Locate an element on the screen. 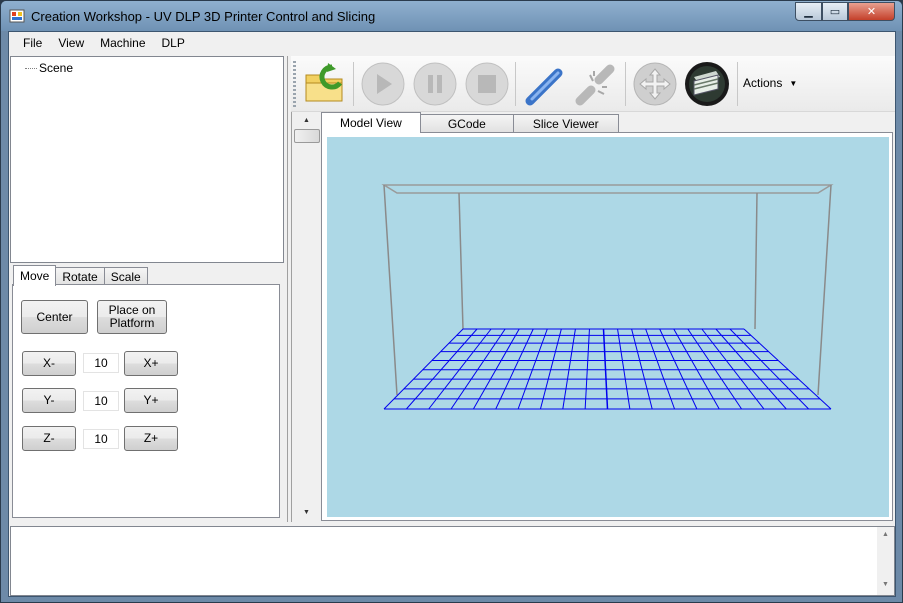  view-tabs: Model View GCode Slice Viewer is located at coordinates (470, 123).